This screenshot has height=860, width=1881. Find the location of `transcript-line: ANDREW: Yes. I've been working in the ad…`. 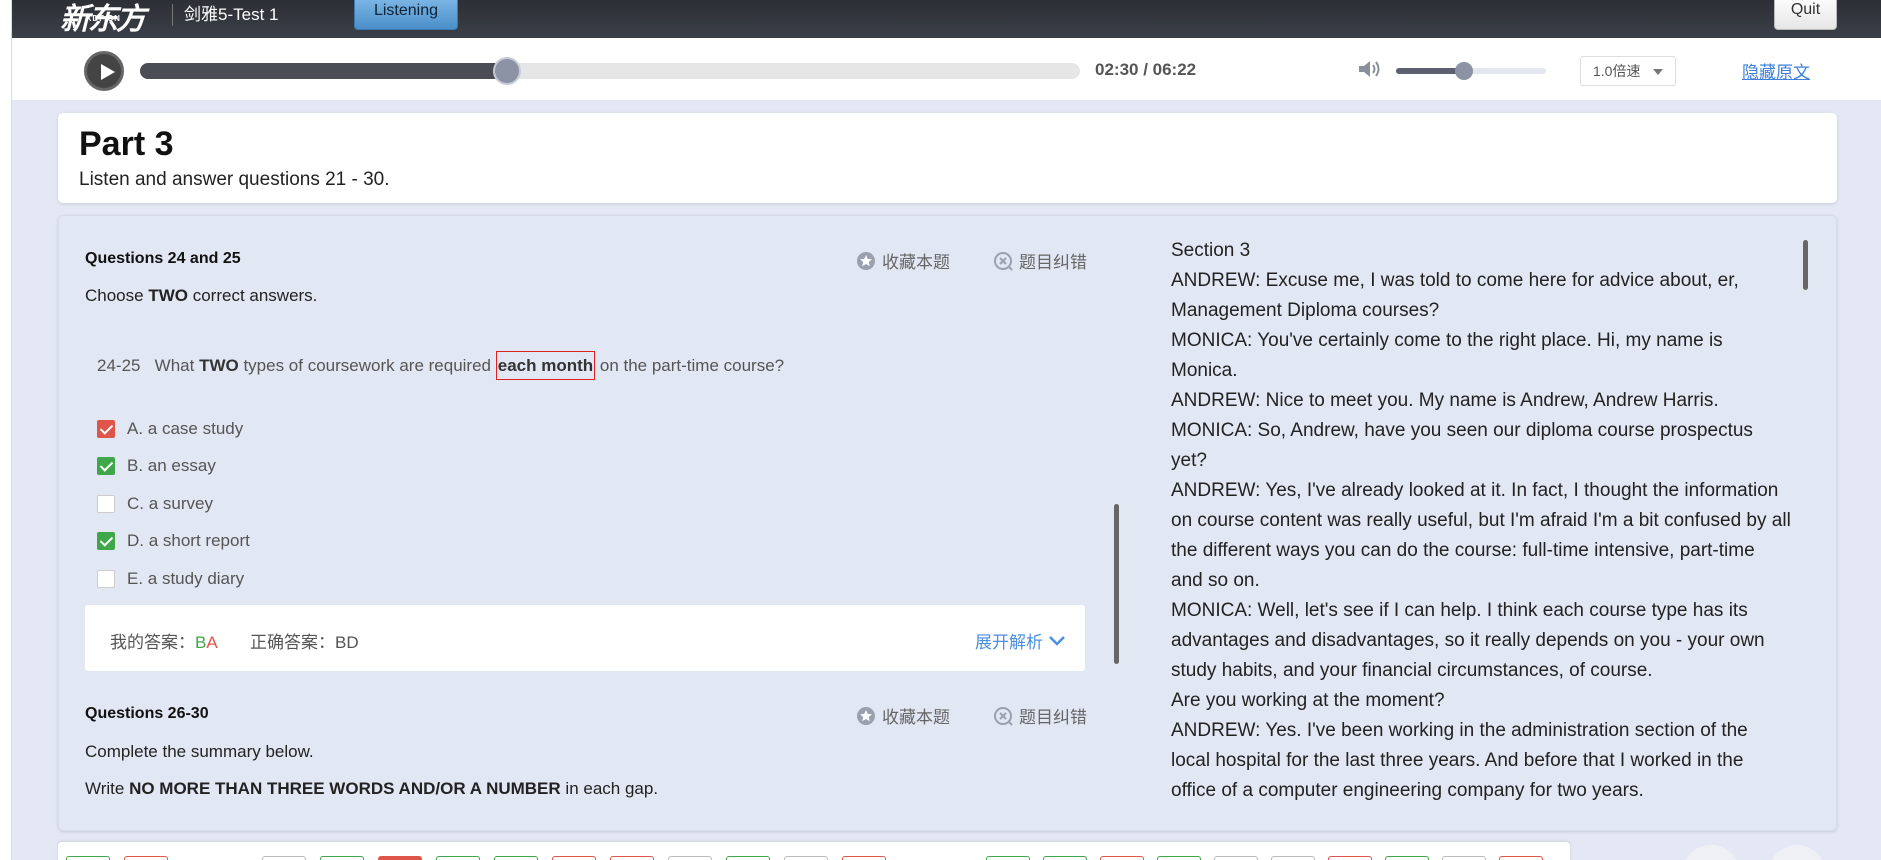

transcript-line: ANDREW: Yes. I've been working in the ad… is located at coordinates (1459, 760).